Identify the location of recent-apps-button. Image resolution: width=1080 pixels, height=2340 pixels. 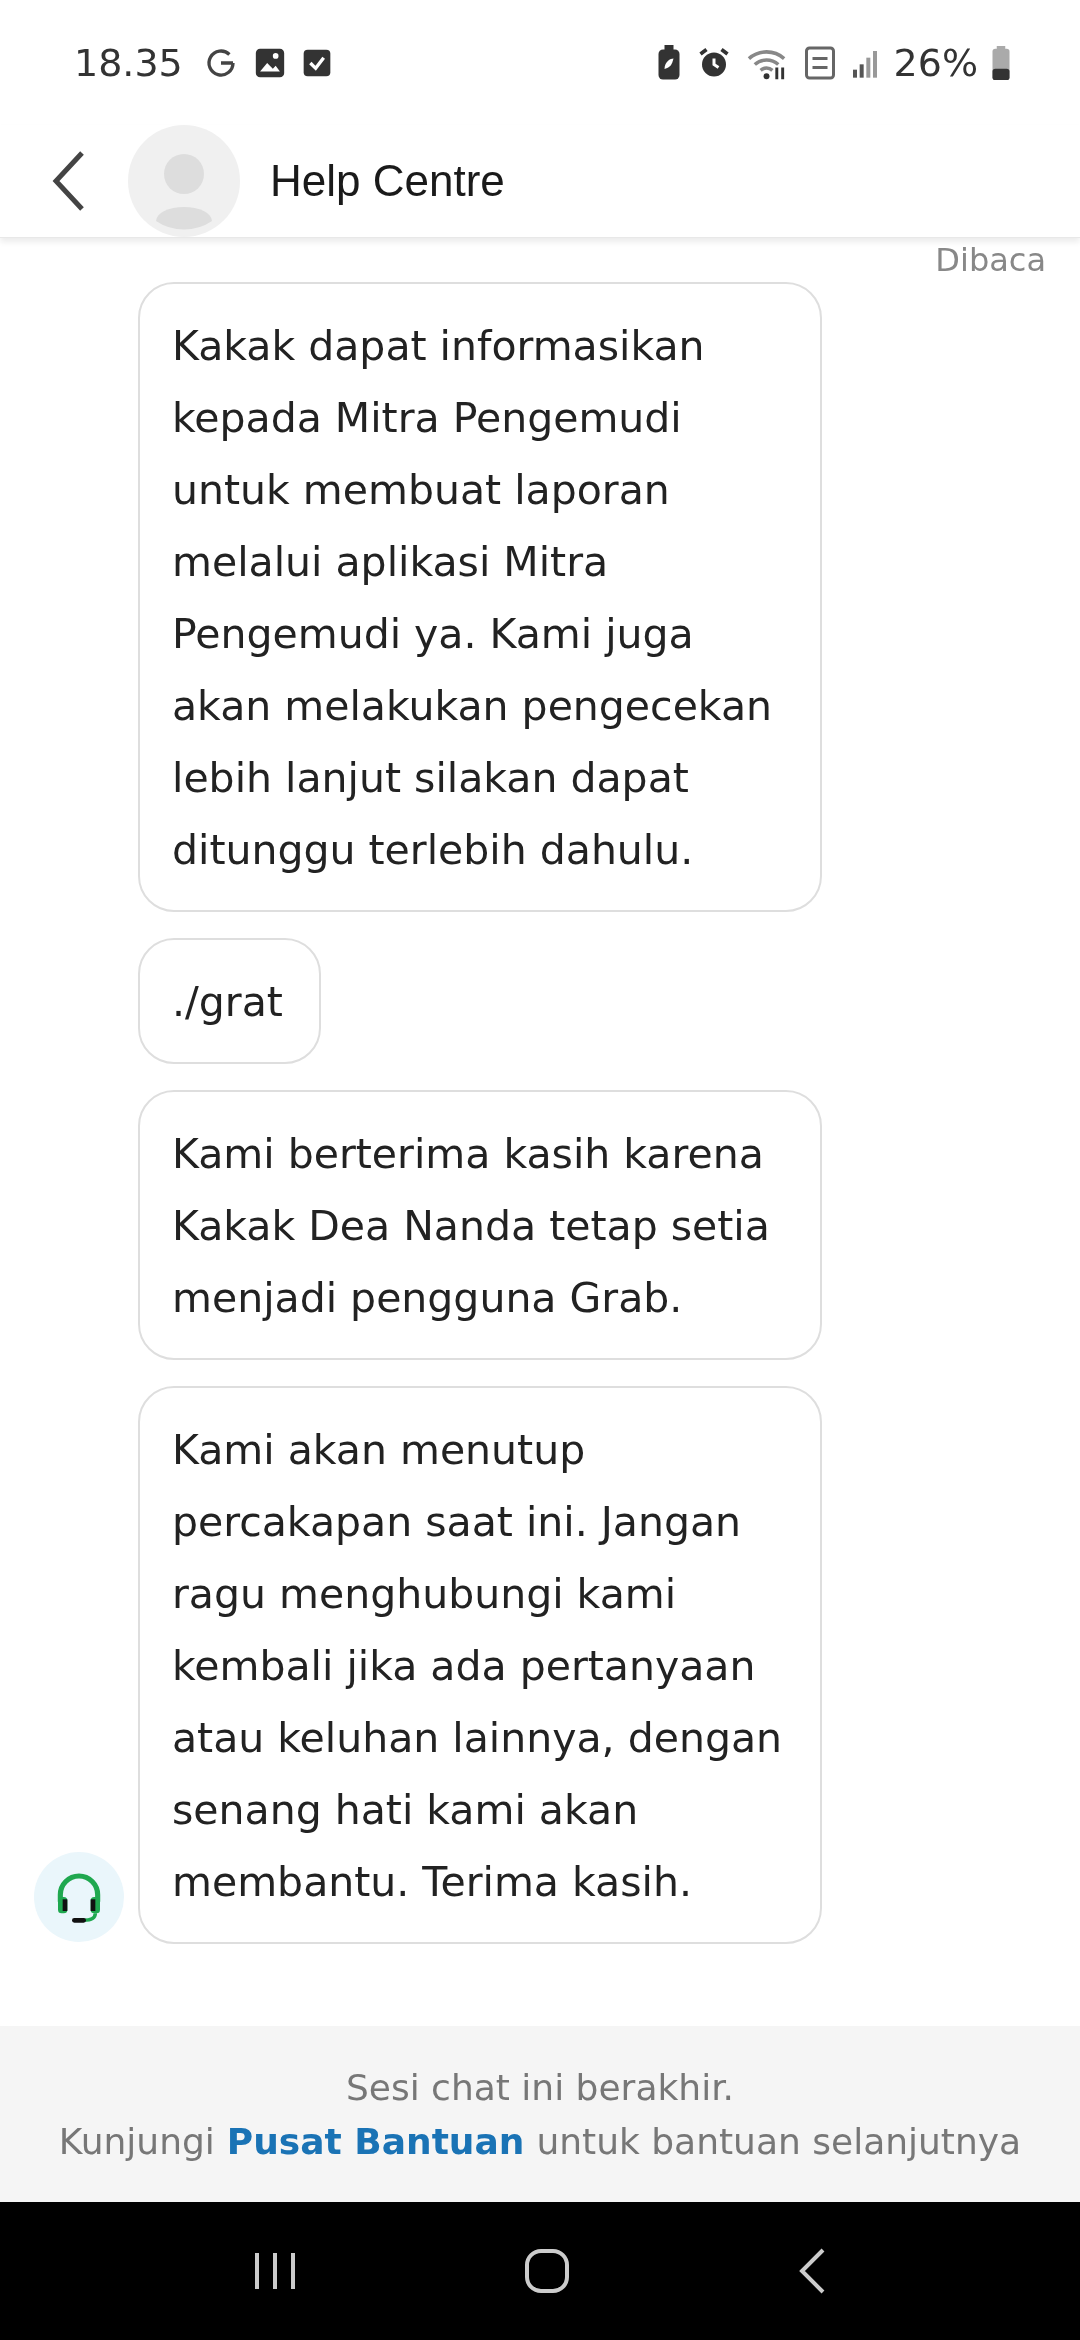
(275, 2271).